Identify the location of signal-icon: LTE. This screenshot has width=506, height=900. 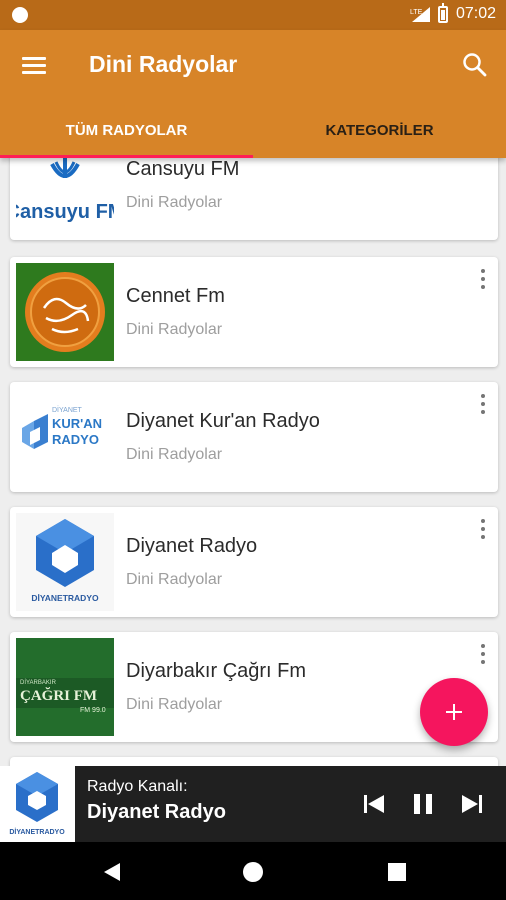
(420, 14).